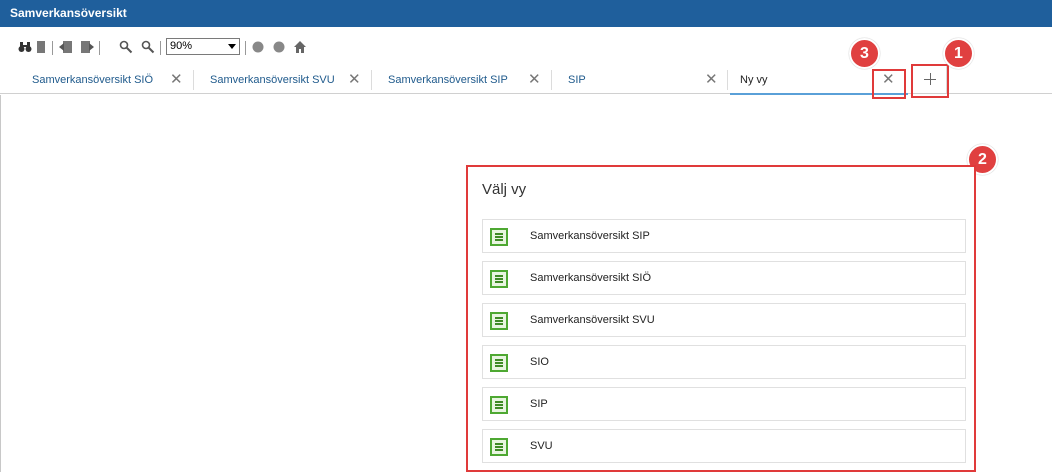 This screenshot has height=472, width=1052. I want to click on tab-samverkan-sio: Samverkansöversikt SIÖ ✕, so click(104, 79).